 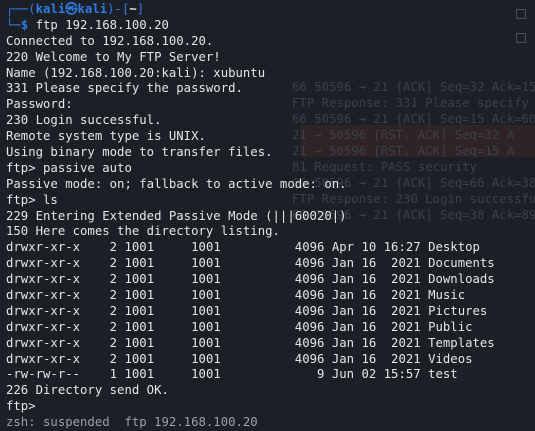 What do you see at coordinates (140, 9) in the screenshot?
I see `prompt-close-bracket: ]` at bounding box center [140, 9].